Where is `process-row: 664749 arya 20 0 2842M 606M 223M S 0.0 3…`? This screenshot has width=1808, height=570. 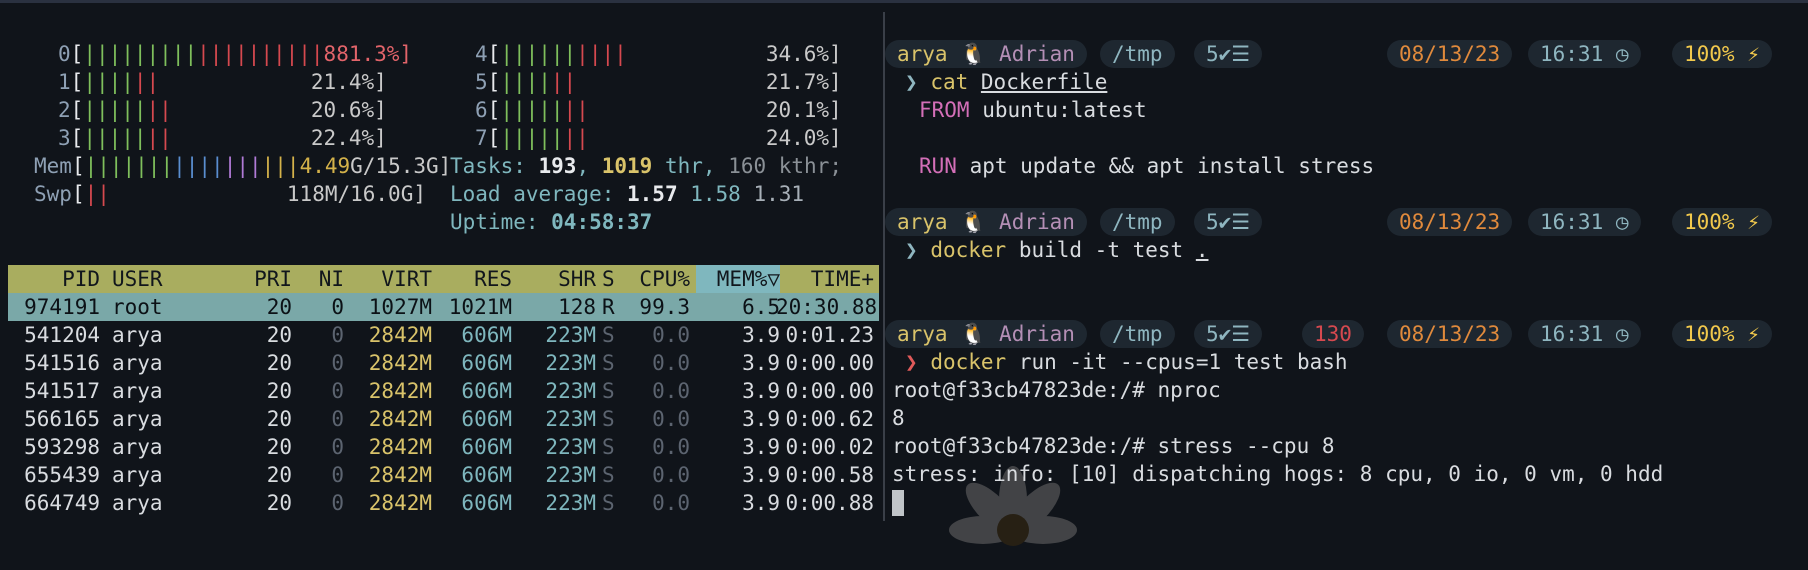
process-row: 664749 arya 20 0 2842M 606M 223M S 0.0 3… is located at coordinates (443, 503).